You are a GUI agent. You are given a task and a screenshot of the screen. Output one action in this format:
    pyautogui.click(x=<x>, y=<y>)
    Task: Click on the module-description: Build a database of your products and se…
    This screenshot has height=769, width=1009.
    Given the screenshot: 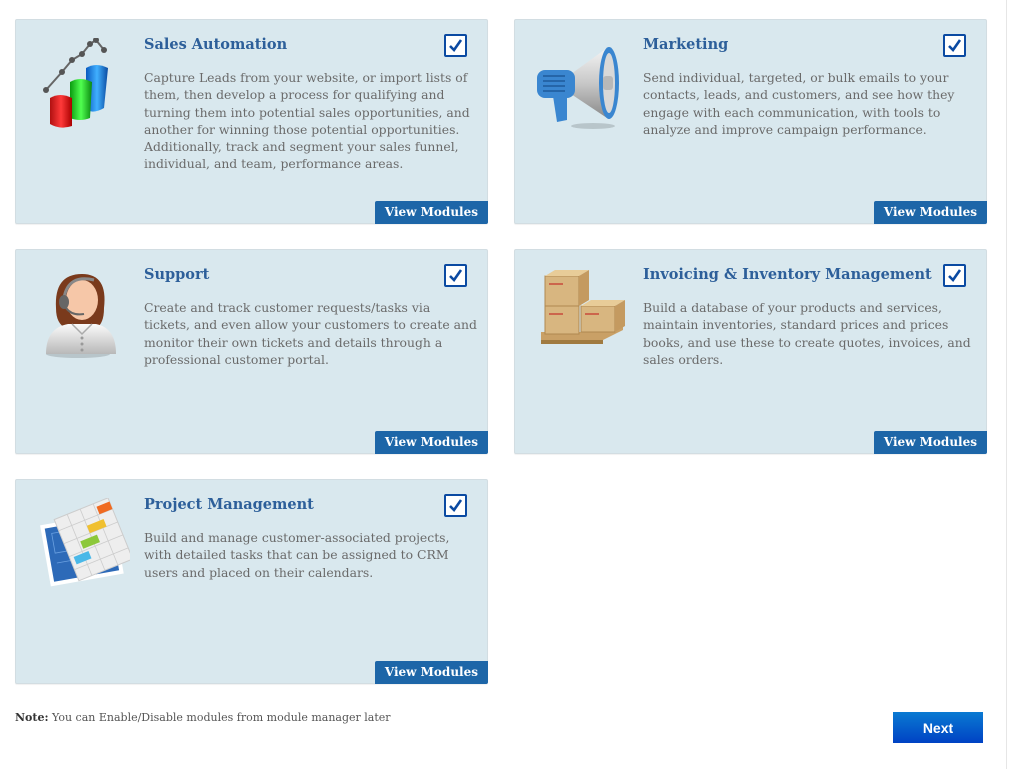 What is the action you would take?
    pyautogui.click(x=807, y=333)
    